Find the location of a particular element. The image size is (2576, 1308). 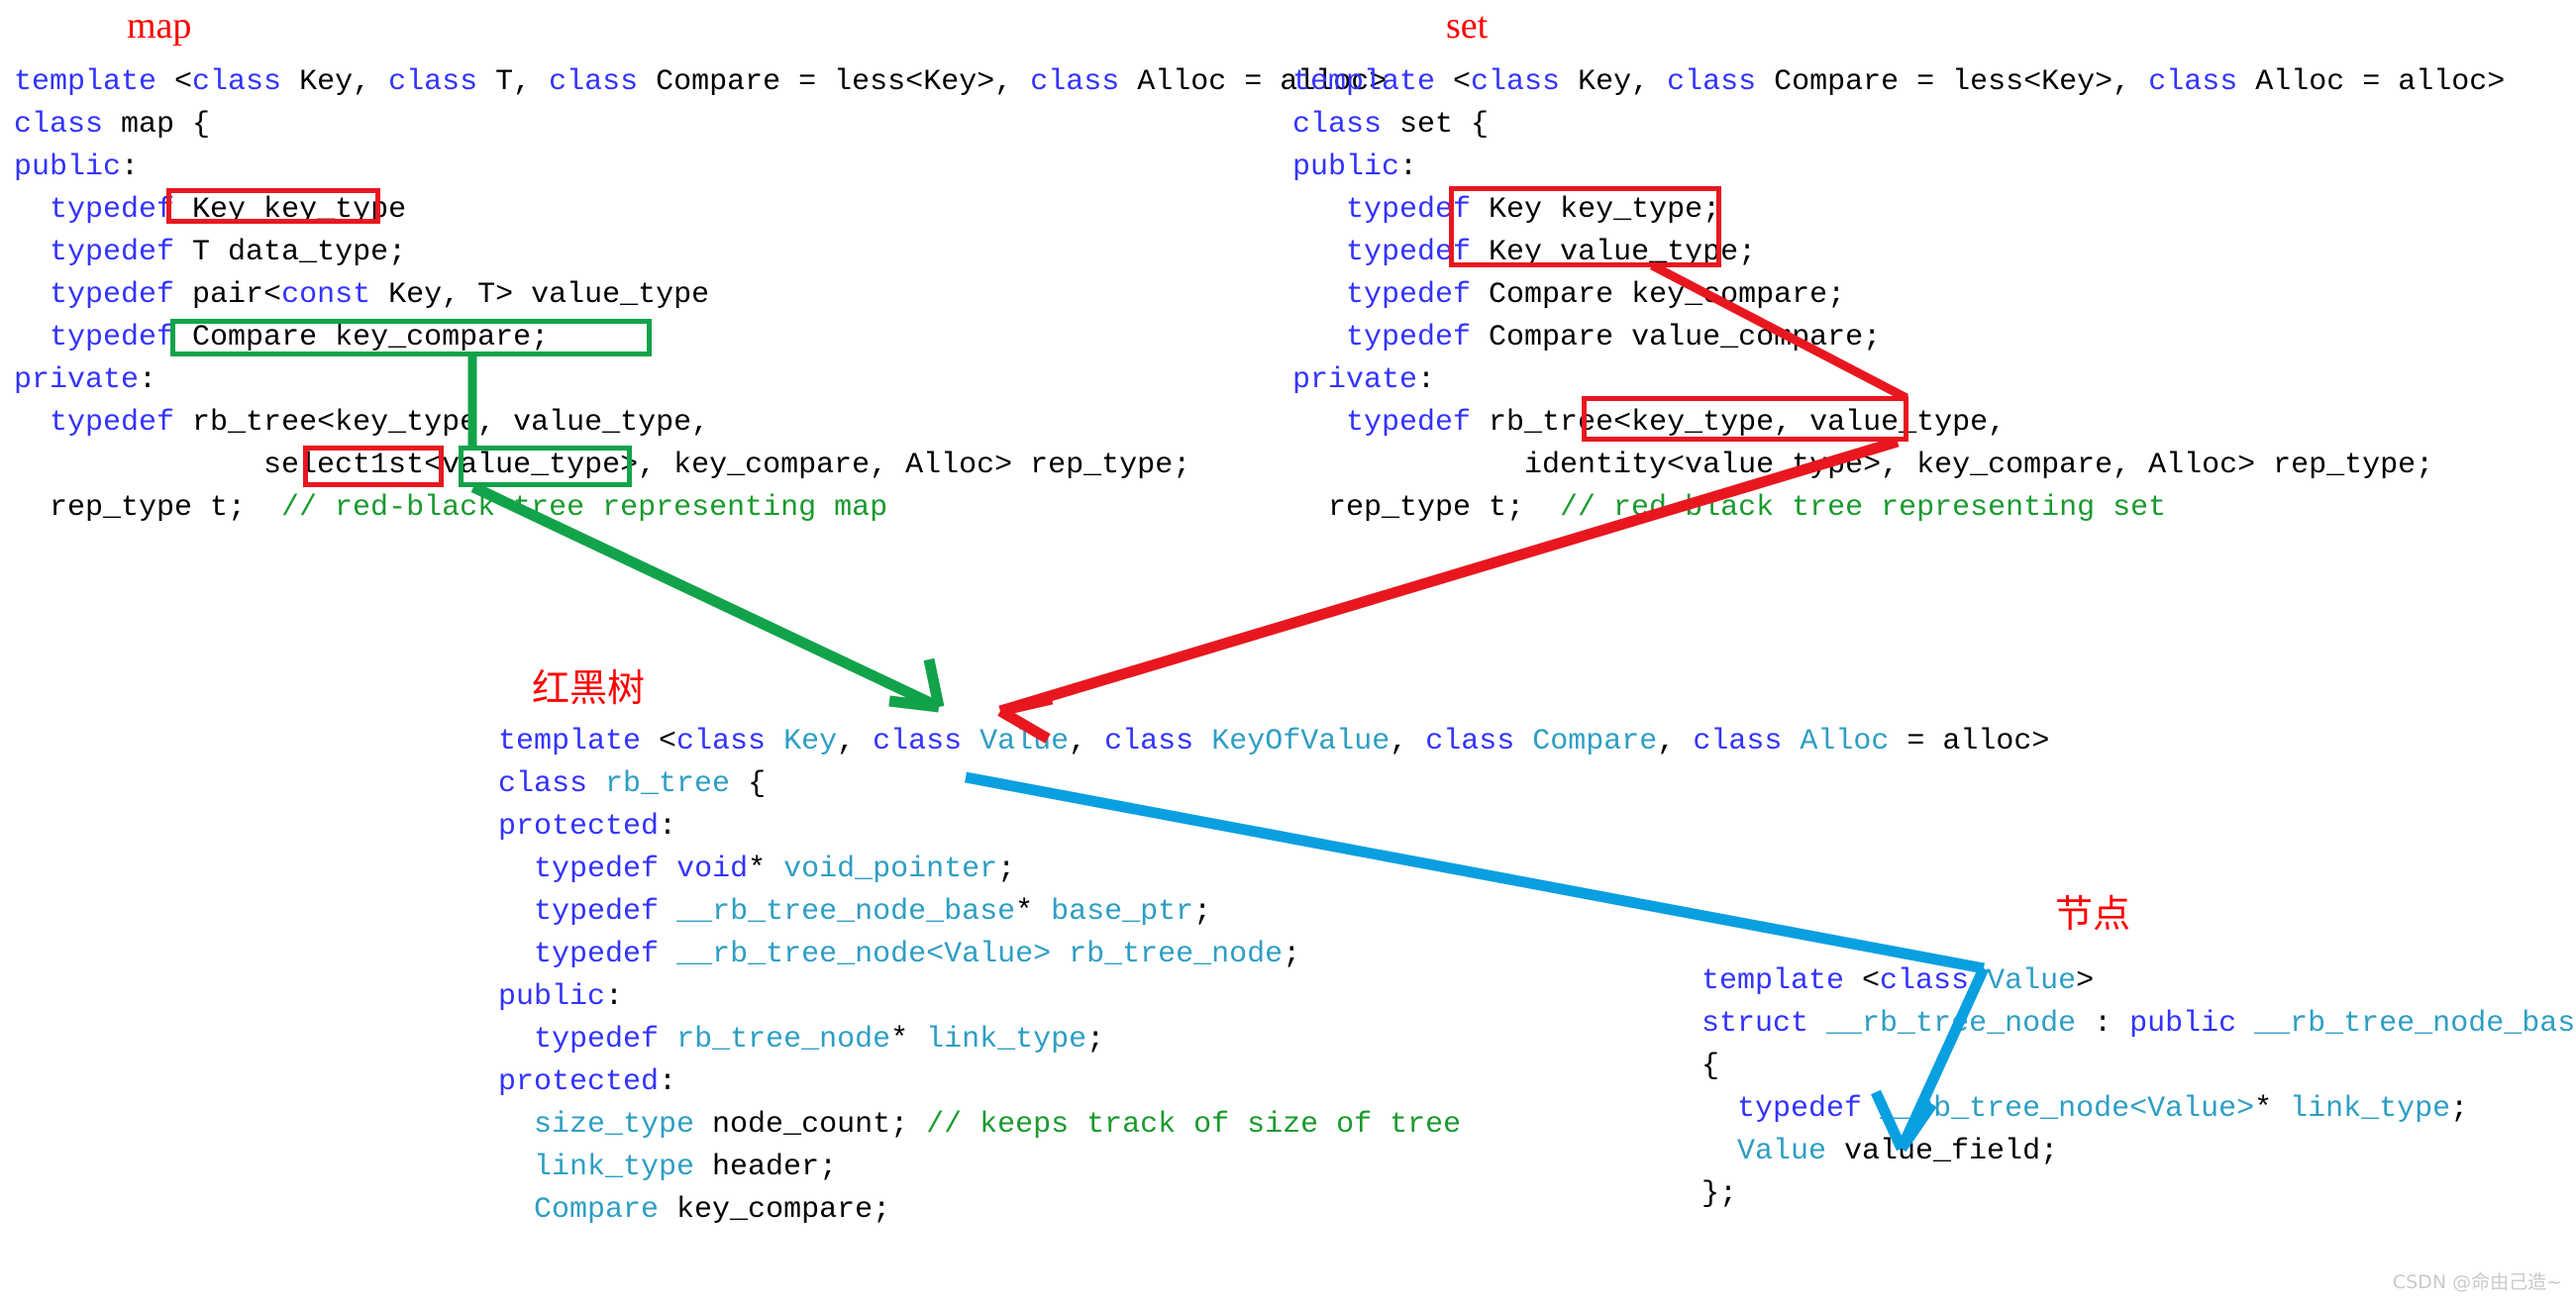

code-token: // keeps track of size of tree is located at coordinates (1194, 1125).